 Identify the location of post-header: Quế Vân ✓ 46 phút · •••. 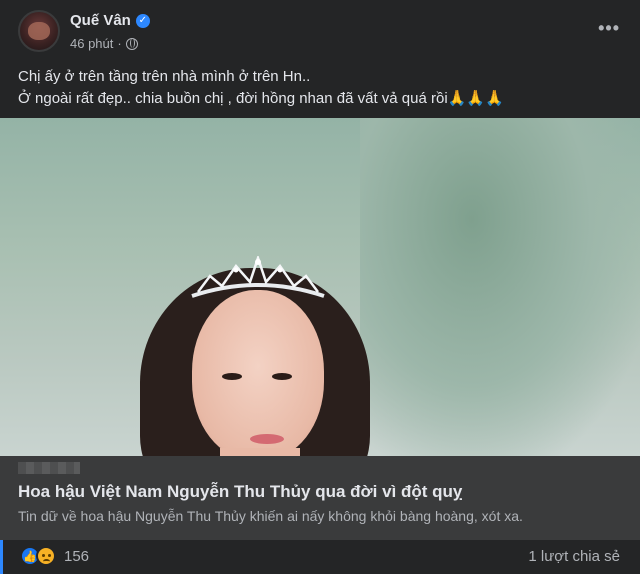
(323, 34).